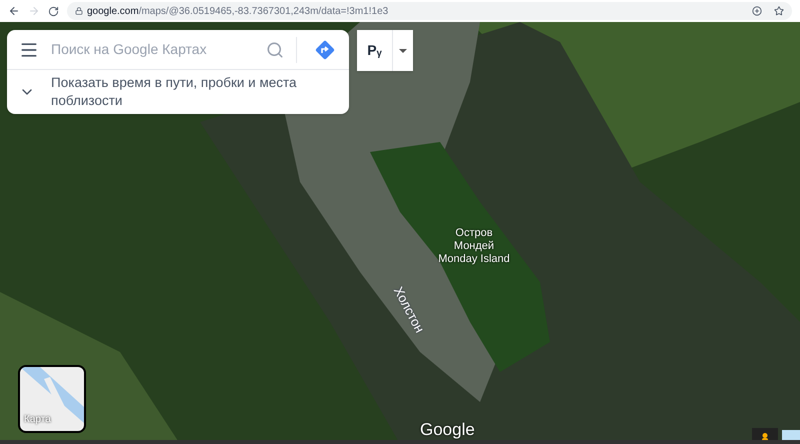  What do you see at coordinates (52, 399) in the screenshot?
I see `map-layer-button: Карта` at bounding box center [52, 399].